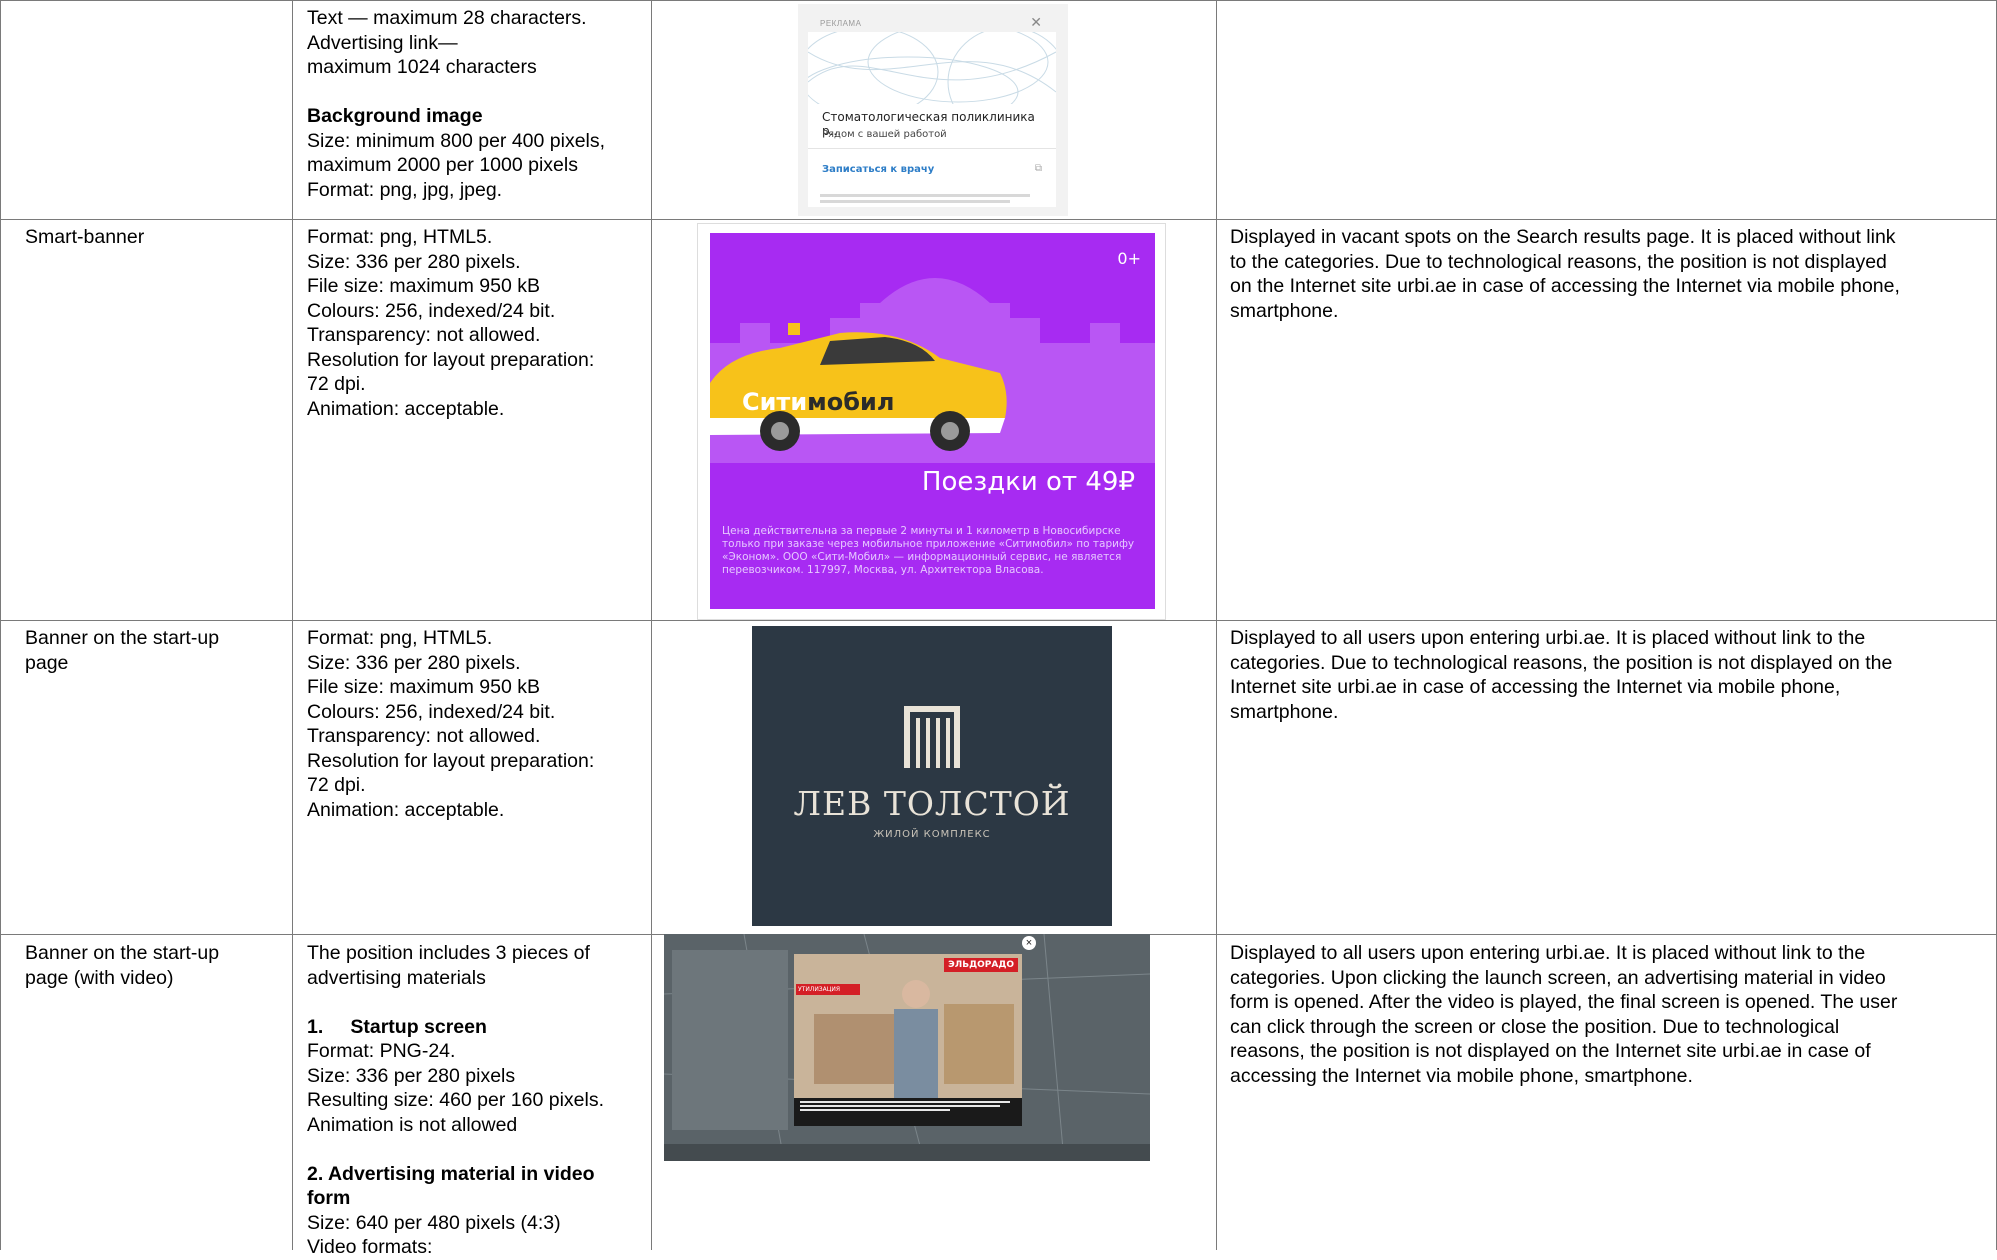  What do you see at coordinates (397, 1026) in the screenshot?
I see `format-heading: 1. Startup screen` at bounding box center [397, 1026].